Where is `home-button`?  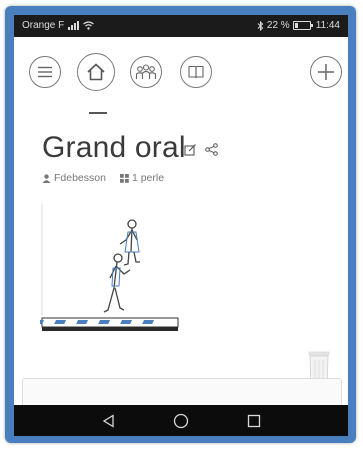
home-button is located at coordinates (96, 72).